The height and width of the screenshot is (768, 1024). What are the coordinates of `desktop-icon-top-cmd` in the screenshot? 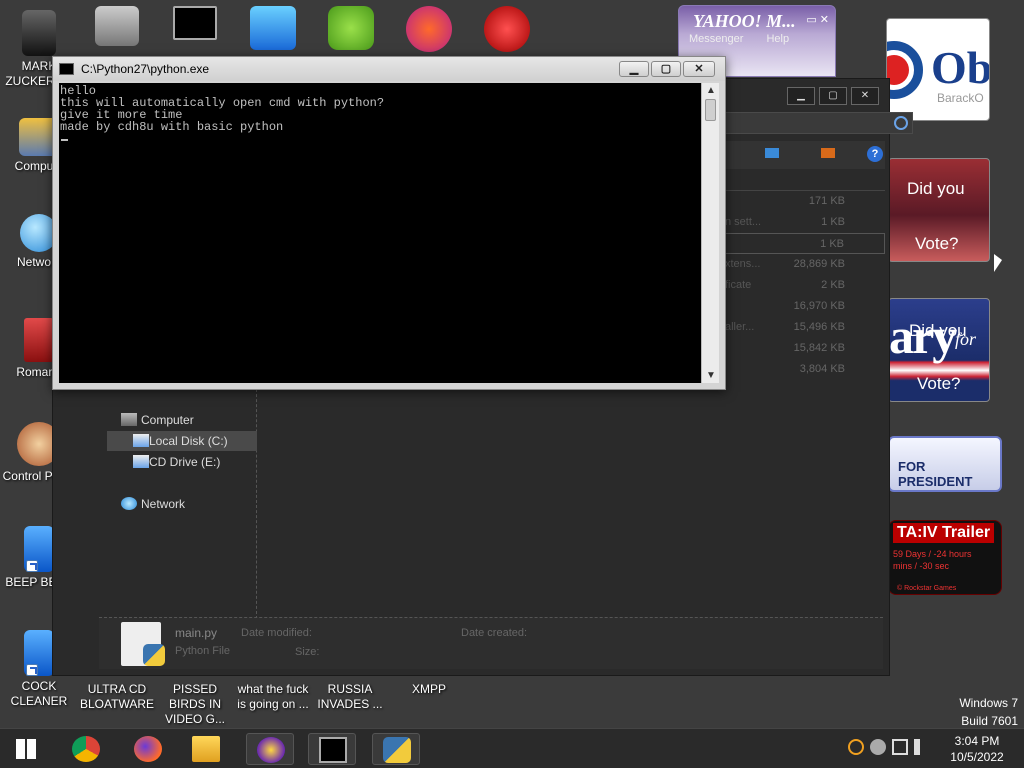 It's located at (195, 24).